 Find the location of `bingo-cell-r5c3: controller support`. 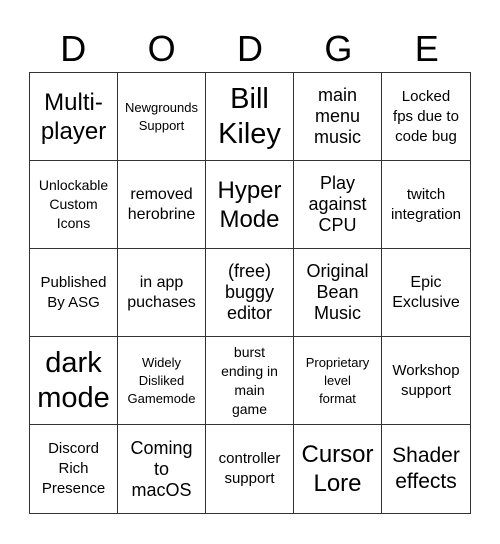

bingo-cell-r5c3: controller support is located at coordinates (250, 469).